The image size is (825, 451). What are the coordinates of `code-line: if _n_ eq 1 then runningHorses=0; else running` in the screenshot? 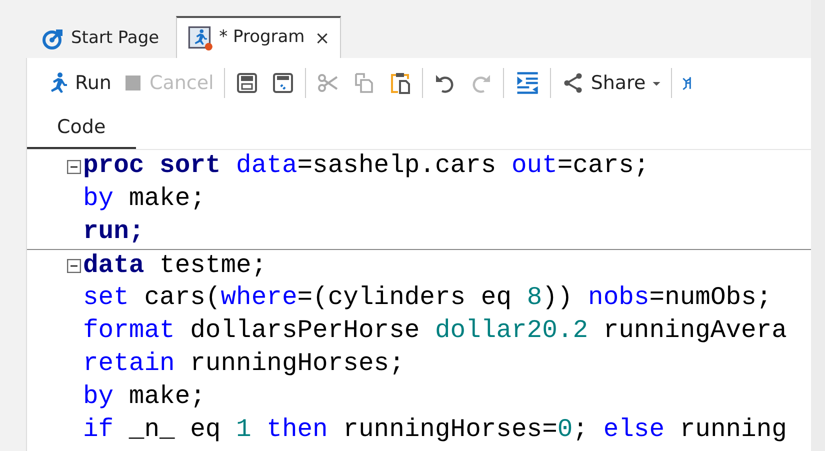 It's located at (435, 430).